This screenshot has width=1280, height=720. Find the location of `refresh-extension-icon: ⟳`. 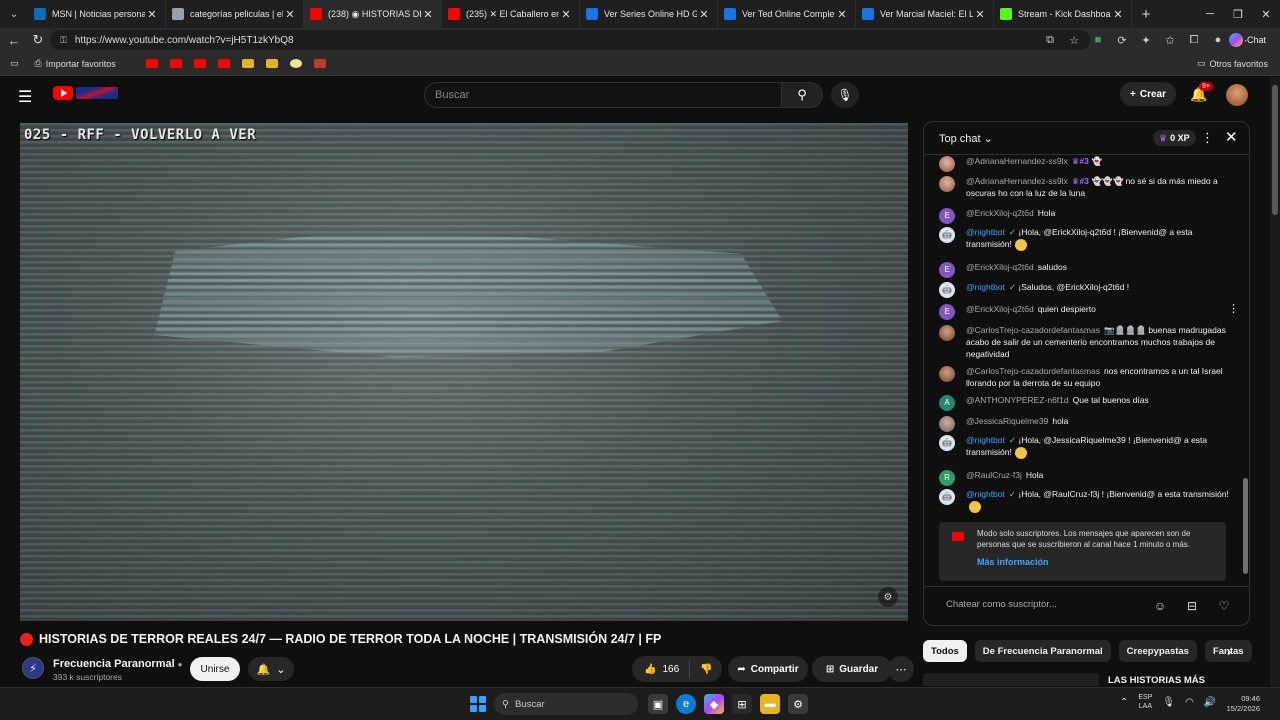

refresh-extension-icon: ⟳ is located at coordinates (1122, 40).